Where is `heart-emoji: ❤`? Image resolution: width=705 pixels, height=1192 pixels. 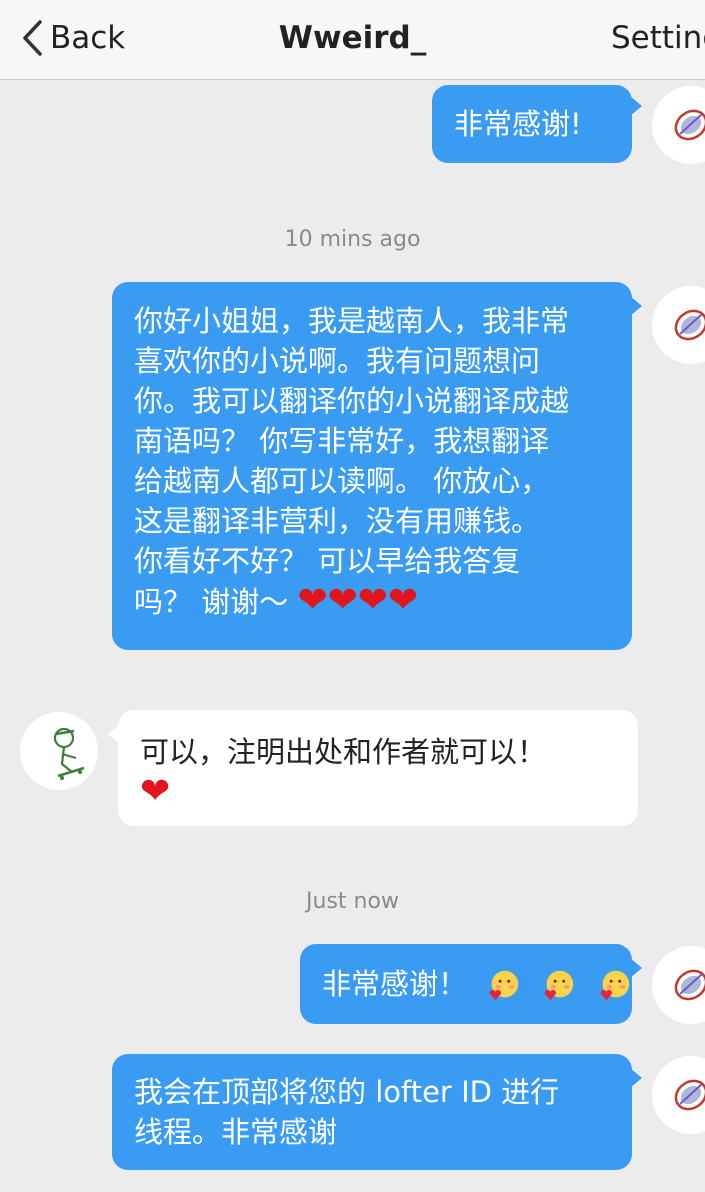
heart-emoji: ❤ is located at coordinates (155, 791).